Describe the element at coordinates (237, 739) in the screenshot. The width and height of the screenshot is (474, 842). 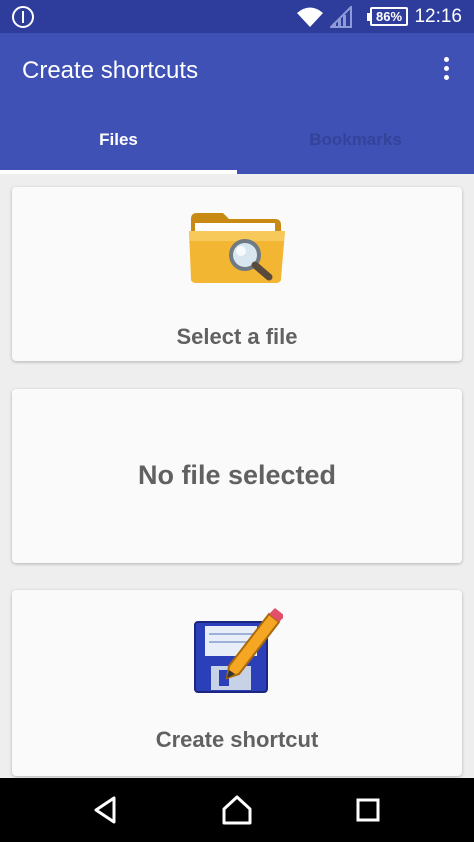
I see `create-shortcut-label: Create shortcut` at that location.